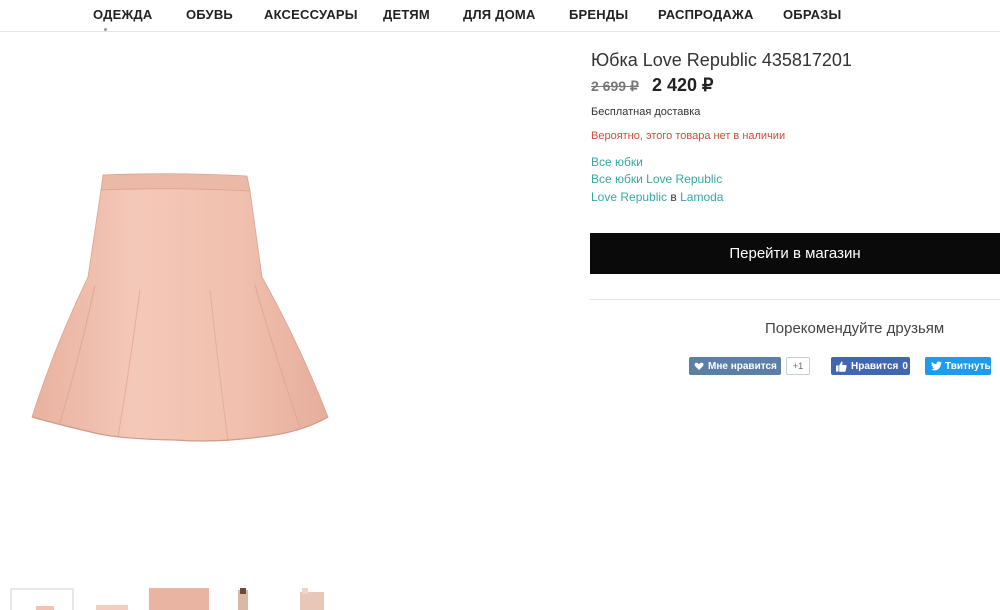 This screenshot has width=1000, height=610. I want to click on nav-item-kids: ДЕТЯМ, so click(406, 14).